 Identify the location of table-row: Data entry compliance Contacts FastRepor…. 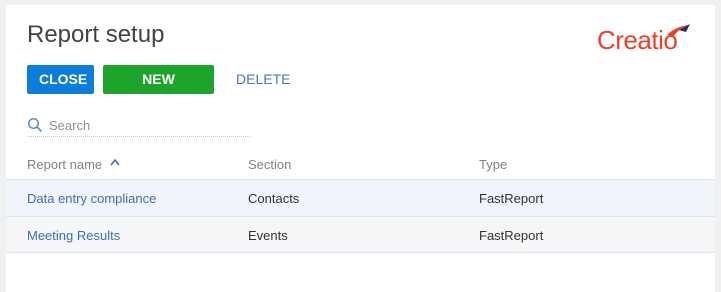
(360, 197).